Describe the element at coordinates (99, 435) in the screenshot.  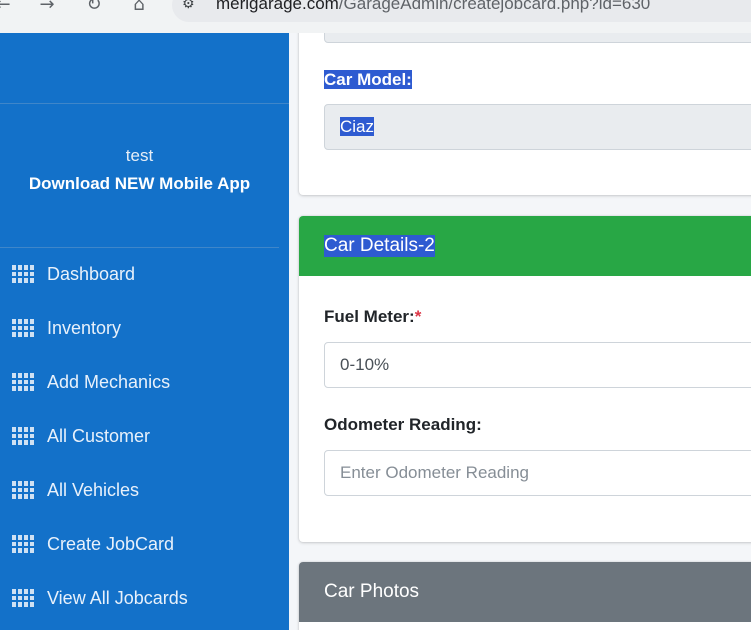
I see `sidebar-item-label: All Customer` at that location.